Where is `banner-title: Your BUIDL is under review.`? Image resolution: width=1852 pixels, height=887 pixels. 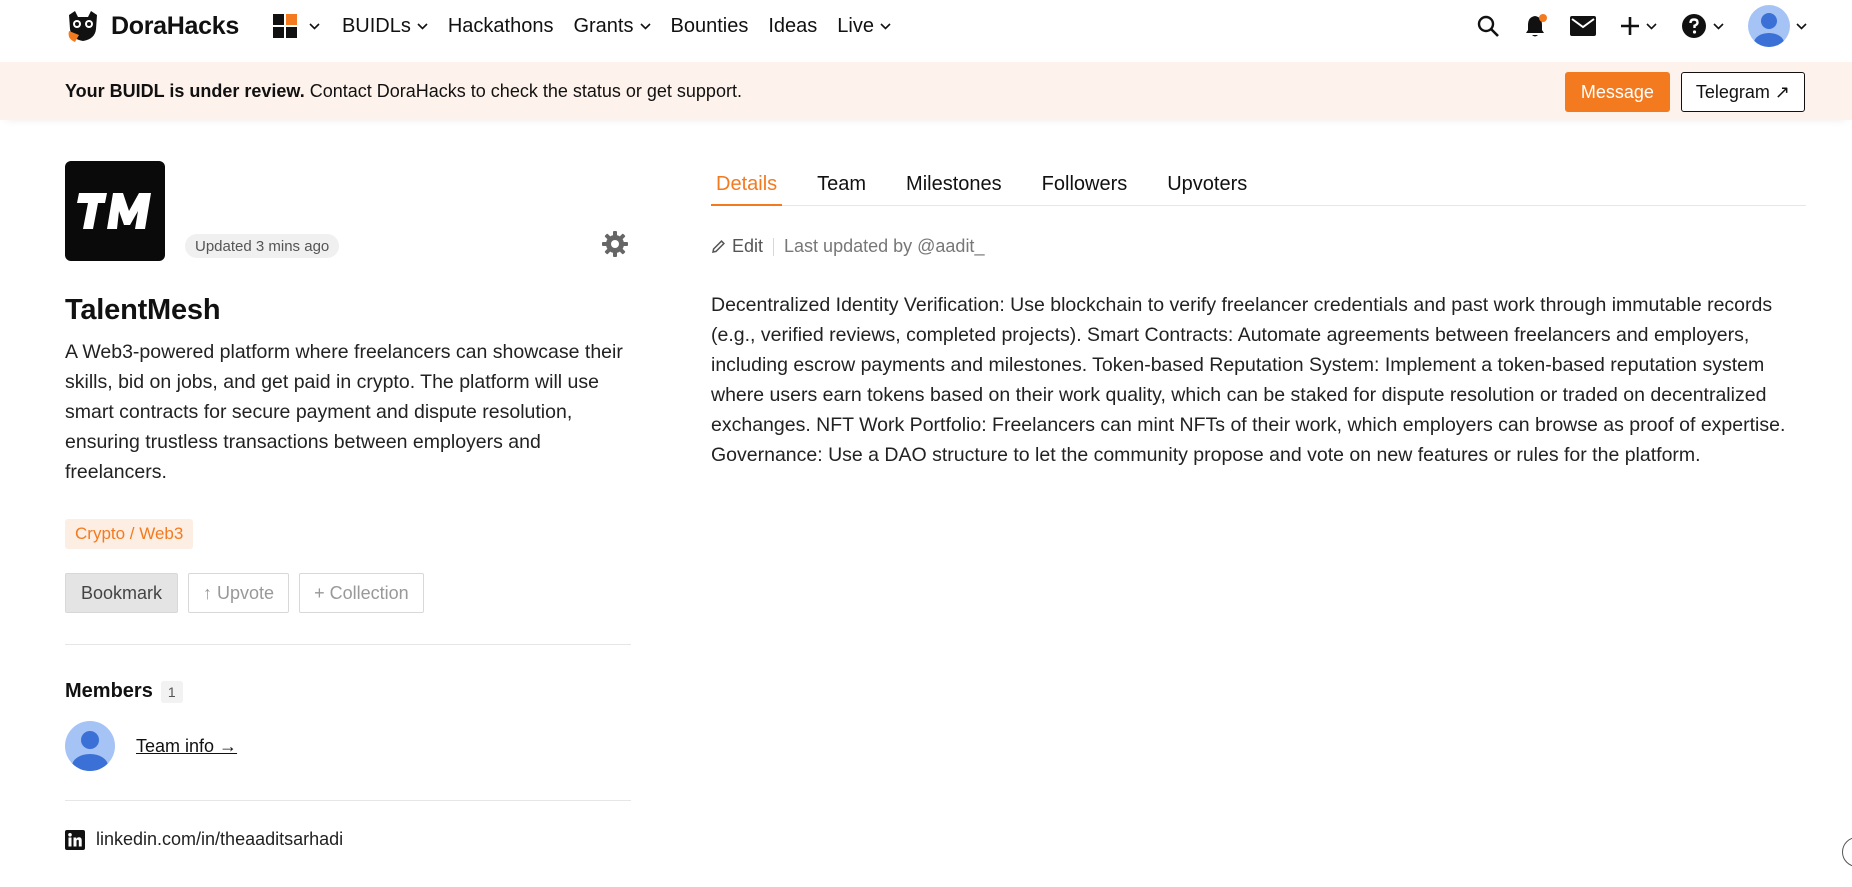
banner-title: Your BUIDL is under review. is located at coordinates (185, 90).